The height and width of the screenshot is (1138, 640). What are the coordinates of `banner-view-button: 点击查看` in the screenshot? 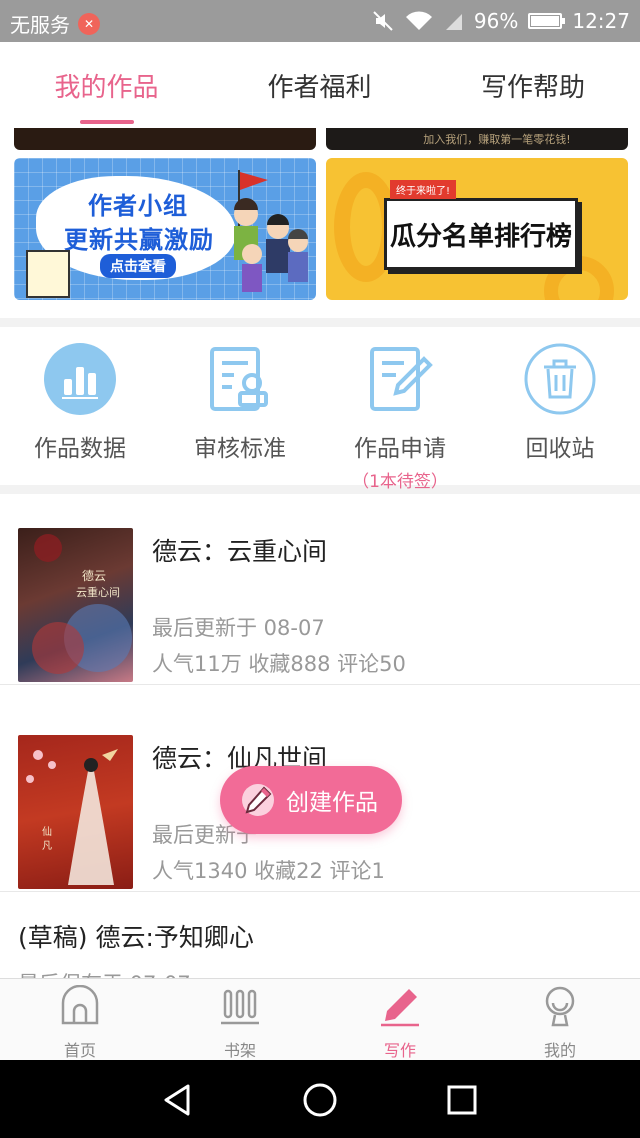 It's located at (138, 266).